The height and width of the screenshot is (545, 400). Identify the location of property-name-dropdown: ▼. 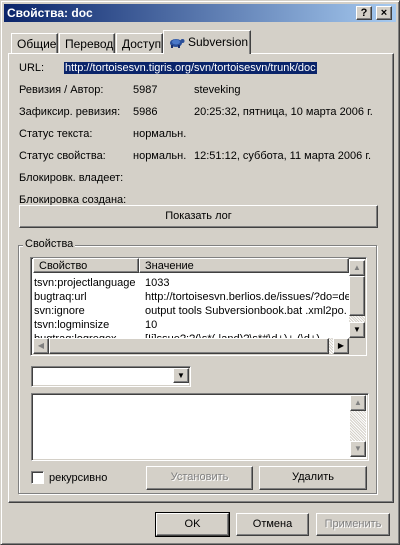
(111, 376).